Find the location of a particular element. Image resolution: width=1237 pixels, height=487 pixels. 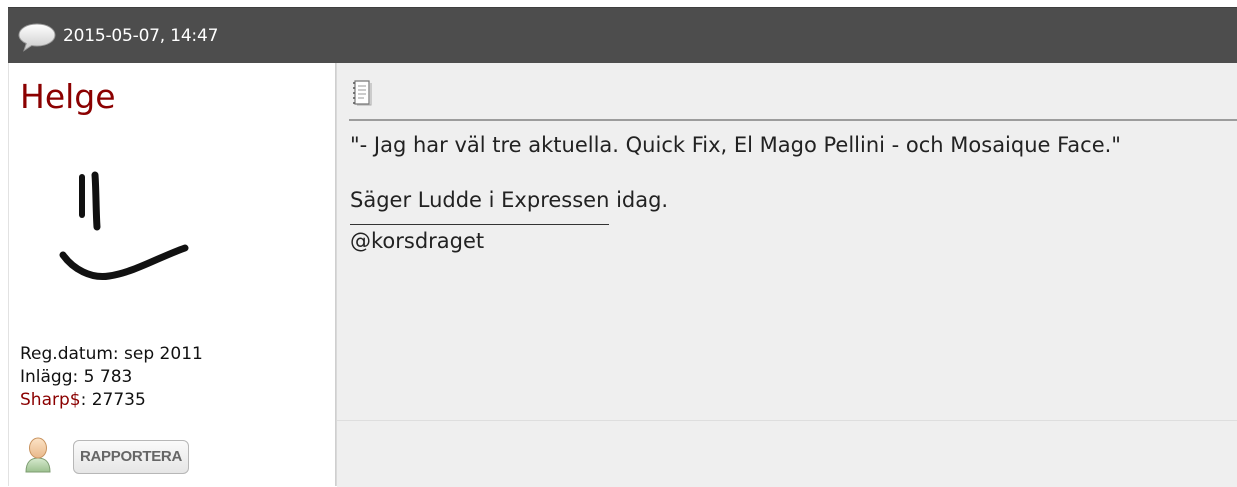

signature: @korsdraget is located at coordinates (417, 241).